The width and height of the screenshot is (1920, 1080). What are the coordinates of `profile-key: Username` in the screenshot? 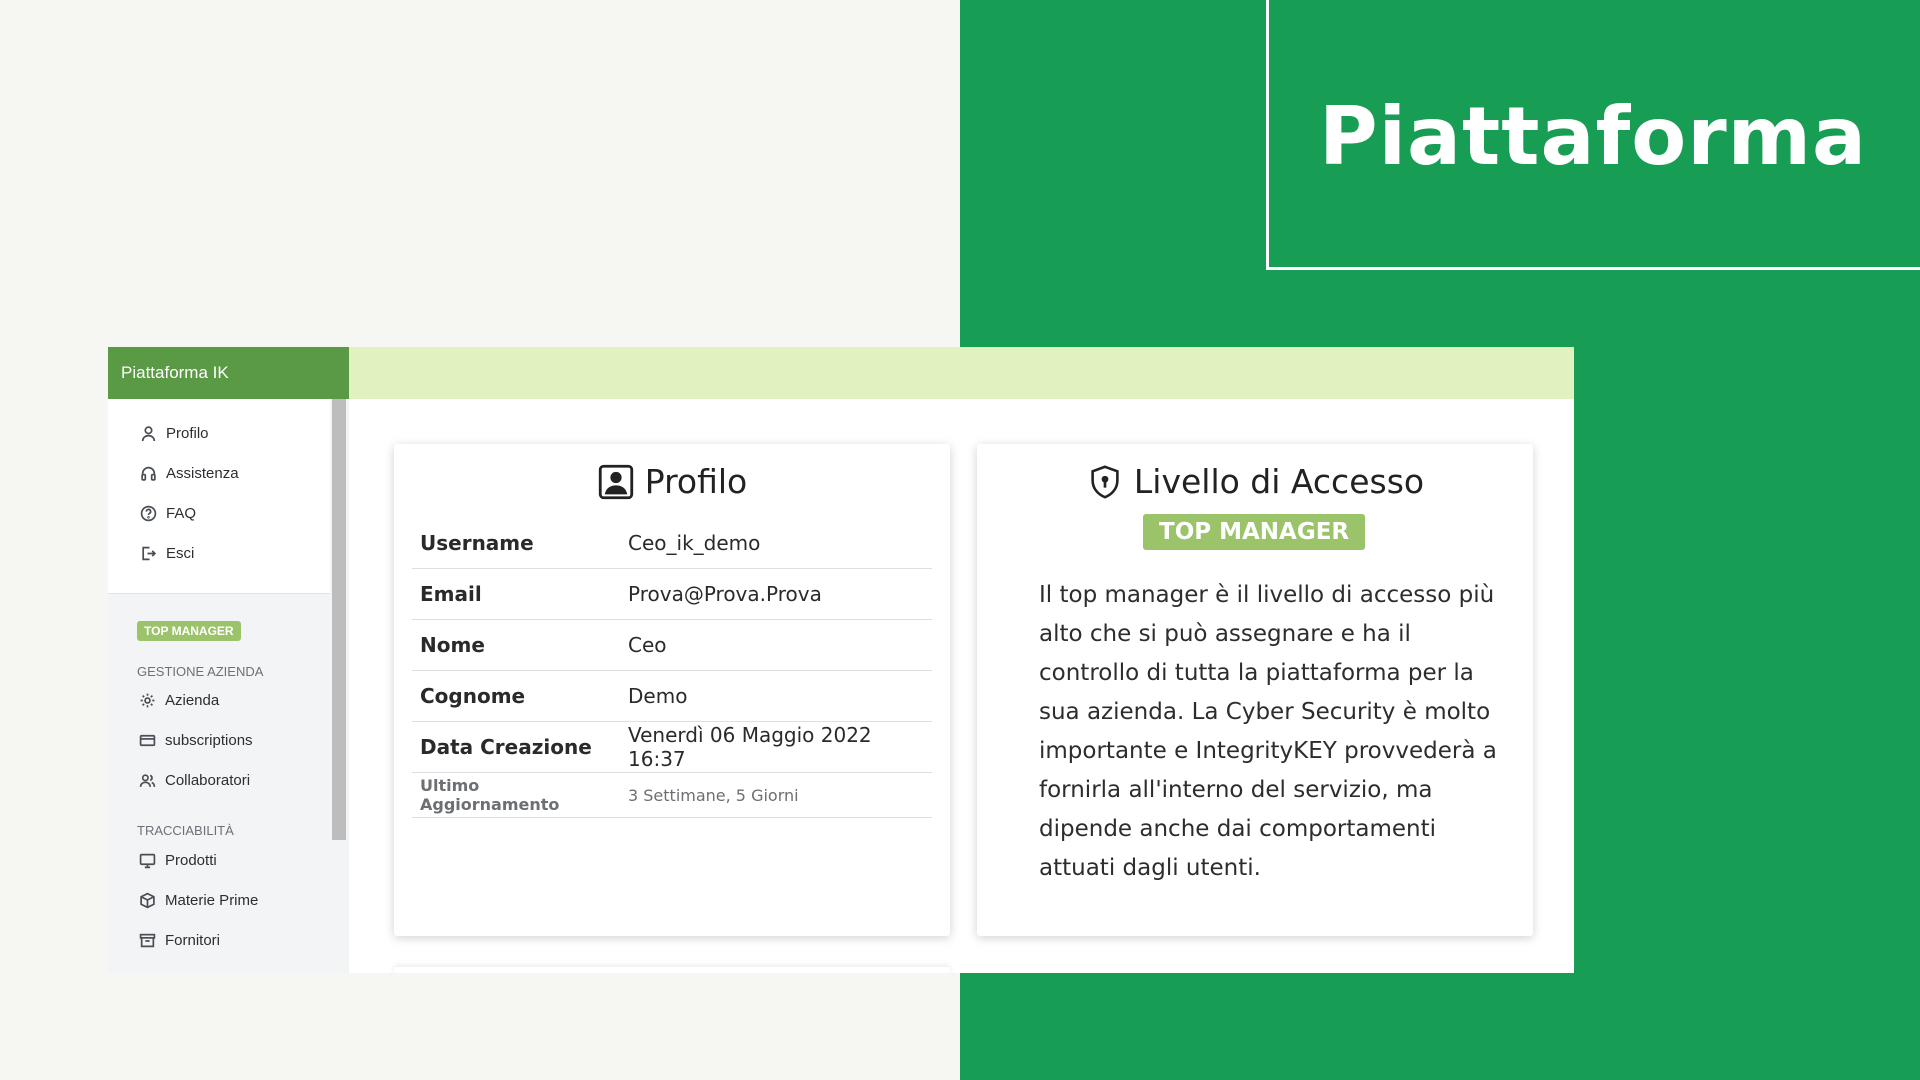 It's located at (516, 543).